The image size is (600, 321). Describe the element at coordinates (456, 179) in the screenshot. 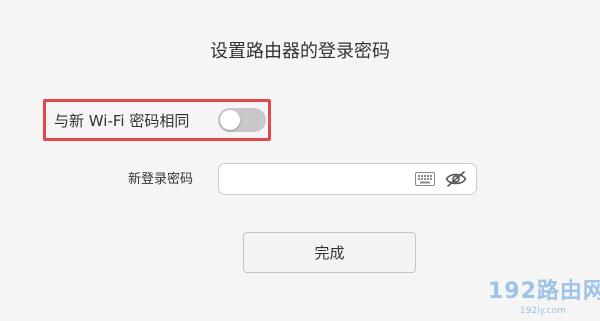

I see `eye-hidden-icon` at that location.